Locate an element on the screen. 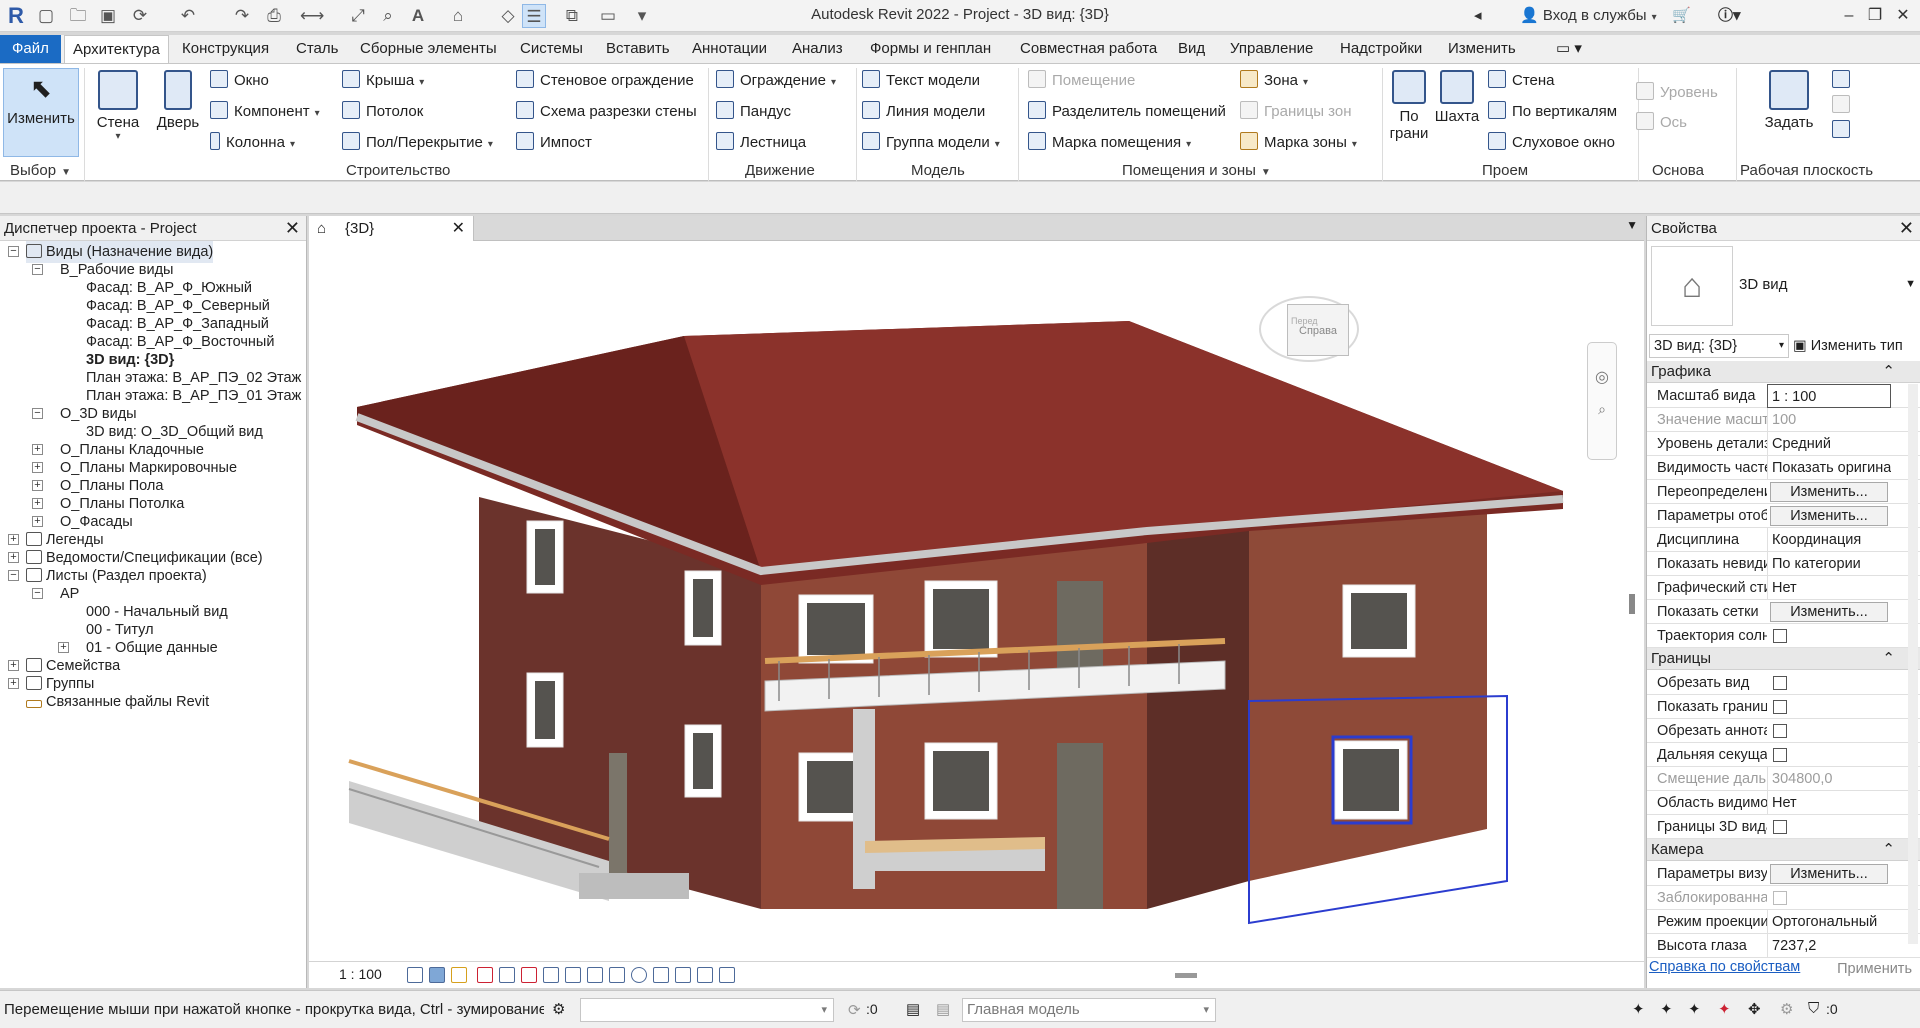 The width and height of the screenshot is (1920, 1028). ramp-button: Пандус is located at coordinates (753, 112).